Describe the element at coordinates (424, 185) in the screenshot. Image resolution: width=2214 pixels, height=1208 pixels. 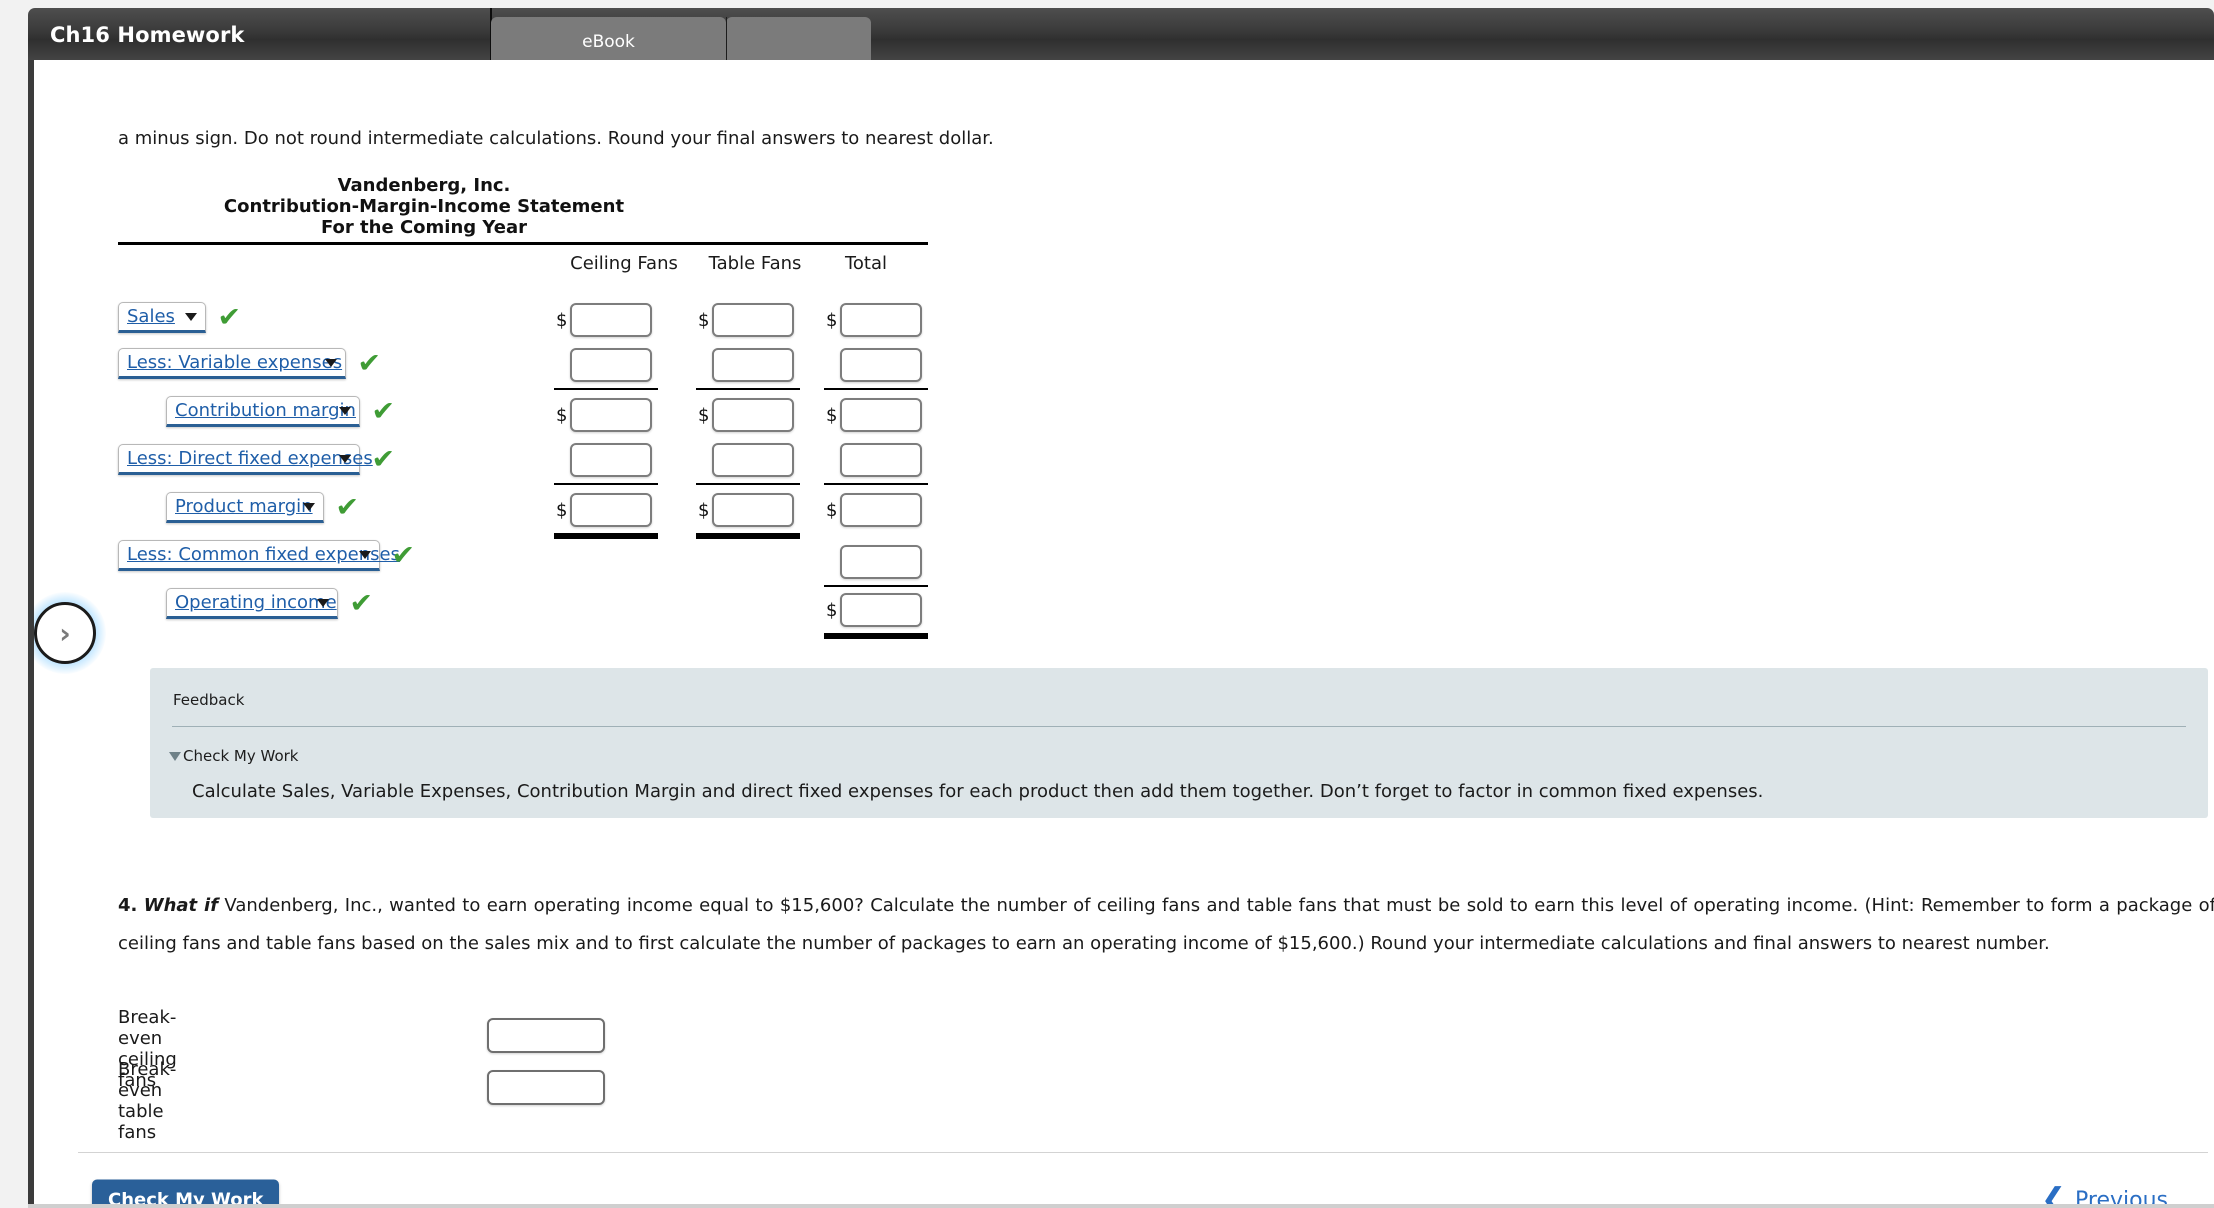
I see `statement-company: Vandenberg, Inc.` at that location.